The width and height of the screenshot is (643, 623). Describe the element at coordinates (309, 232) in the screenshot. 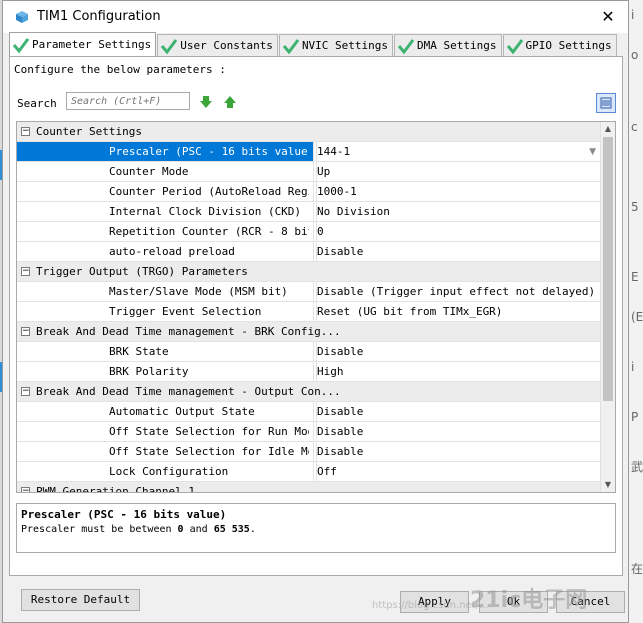

I see `param-row: Repetition Counter (RCR - 8 bit... 0` at that location.